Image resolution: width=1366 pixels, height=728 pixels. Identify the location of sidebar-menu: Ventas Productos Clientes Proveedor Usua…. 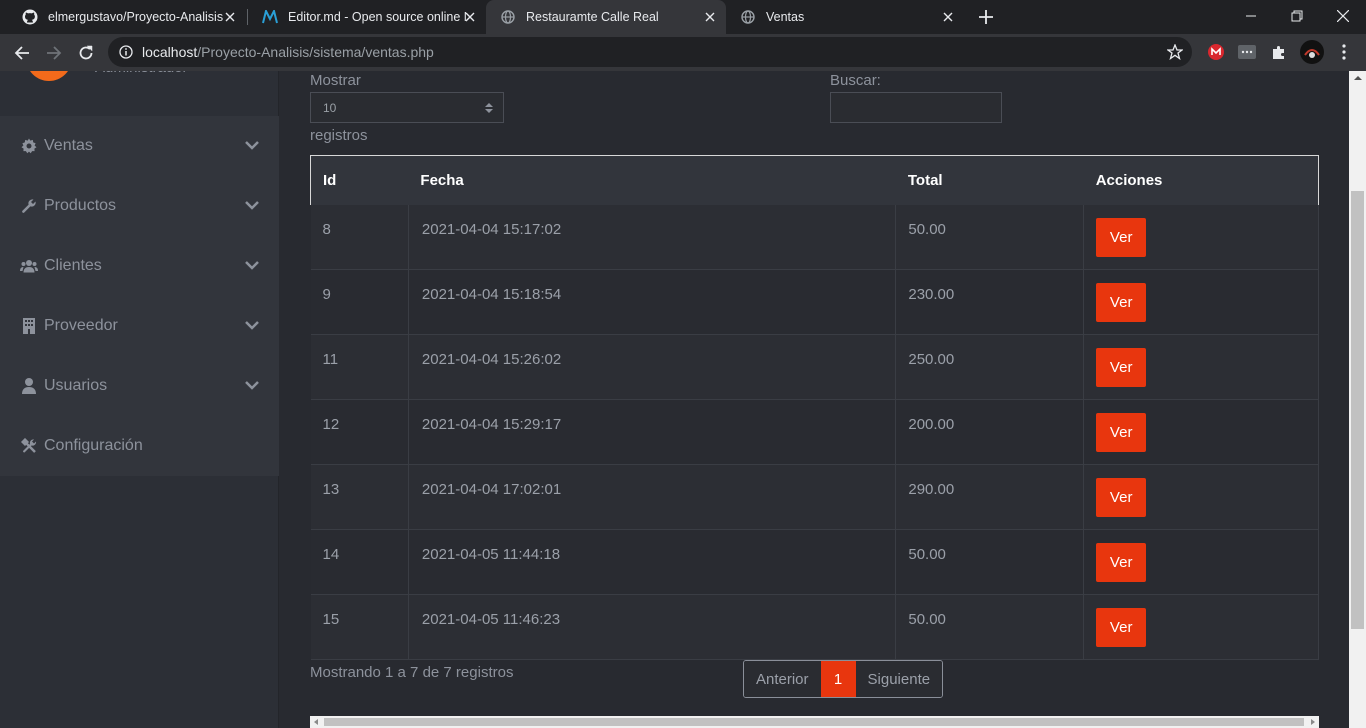
(139, 296).